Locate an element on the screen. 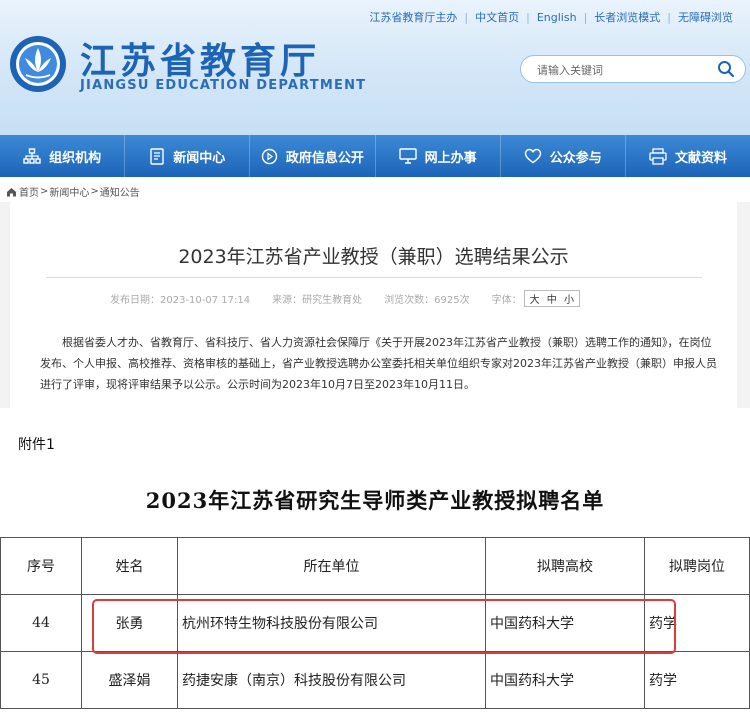 This screenshot has width=750, height=713. column-header: 拟聘岗位 is located at coordinates (697, 566).